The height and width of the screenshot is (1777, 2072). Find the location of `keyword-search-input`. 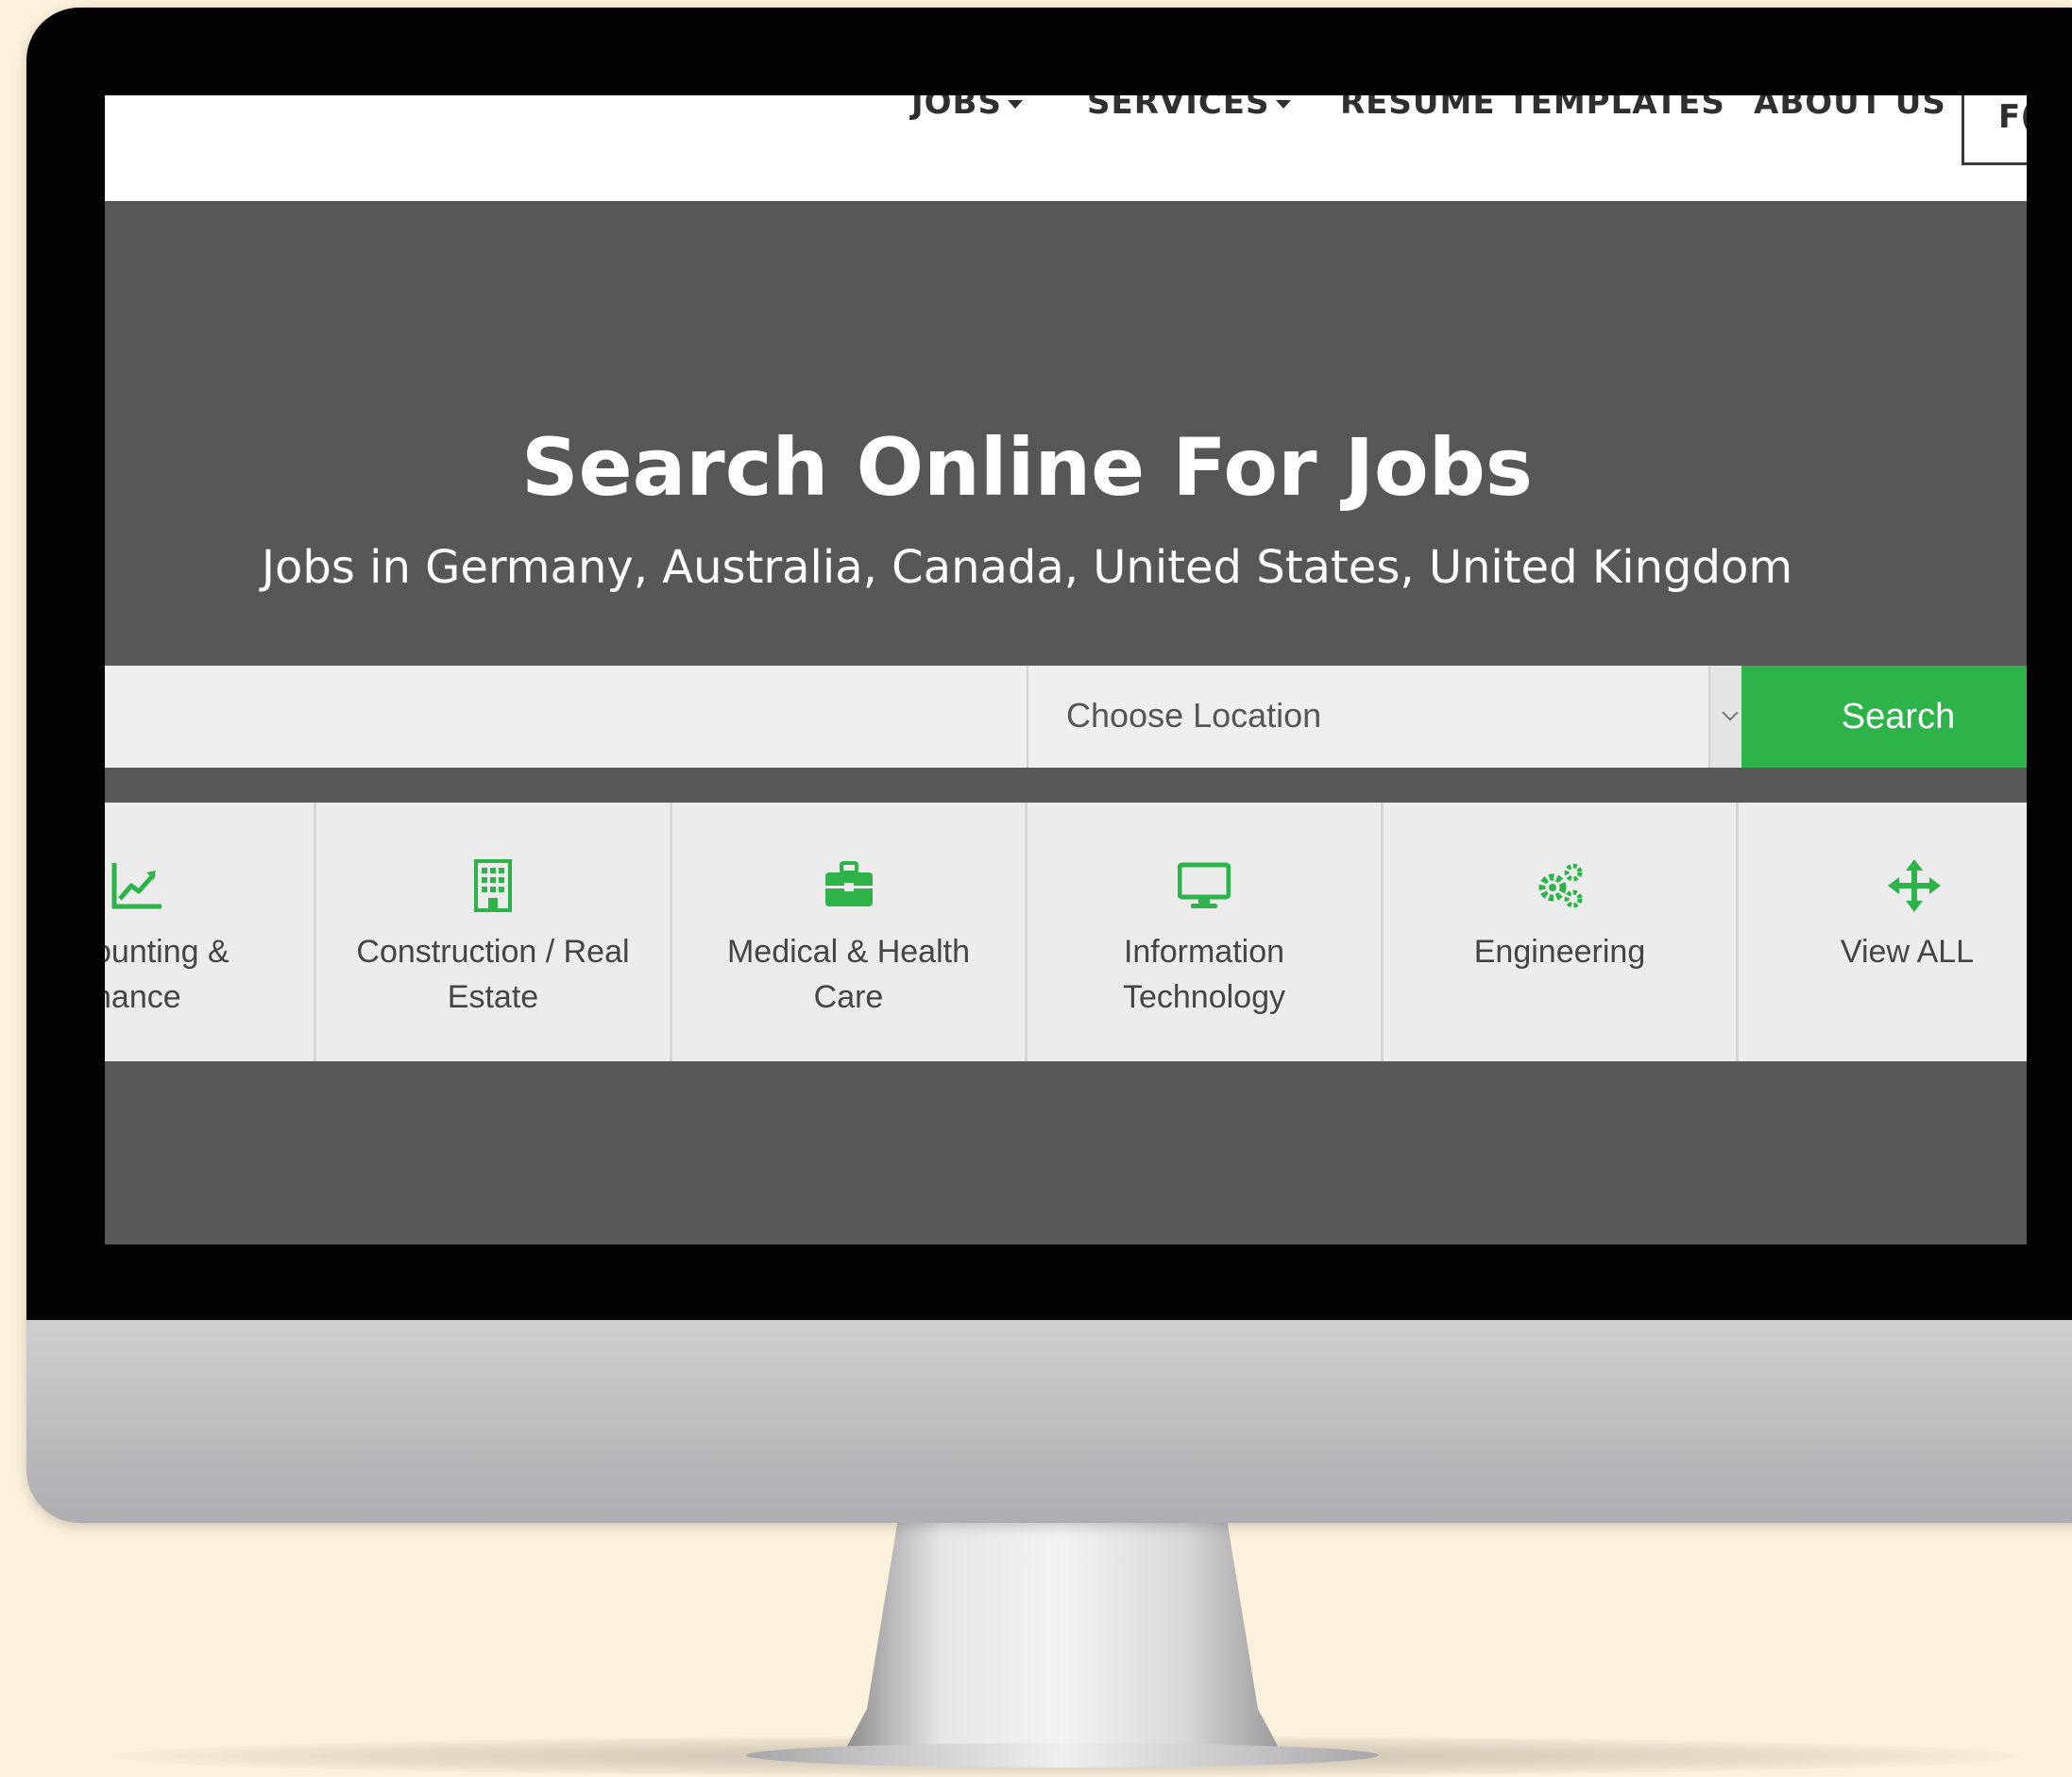

keyword-search-input is located at coordinates (567, 717).